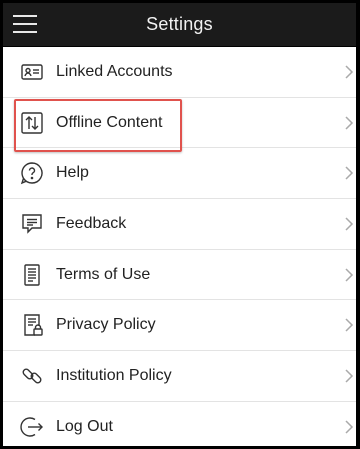 This screenshot has width=360, height=449. I want to click on settings-item-institution-policy: Institution Policy, so click(179, 376).